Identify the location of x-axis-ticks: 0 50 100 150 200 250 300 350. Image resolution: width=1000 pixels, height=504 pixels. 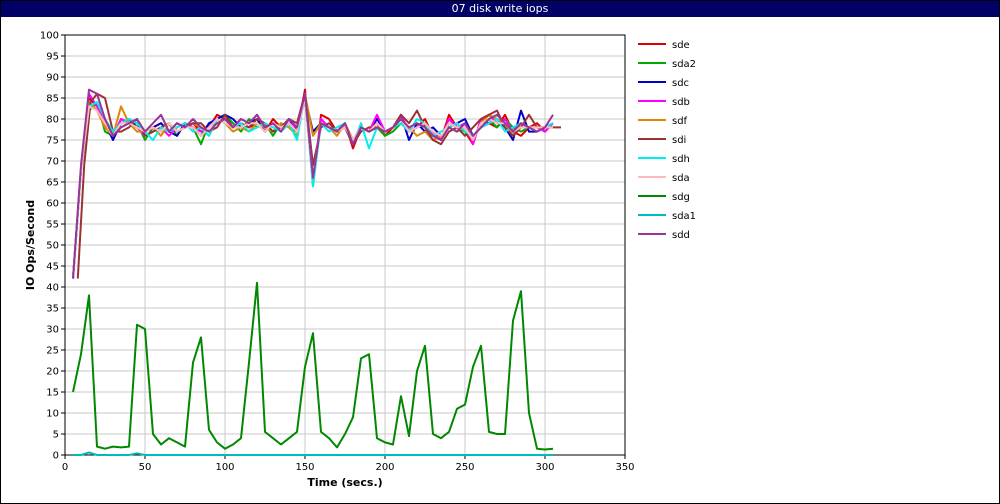
(348, 464).